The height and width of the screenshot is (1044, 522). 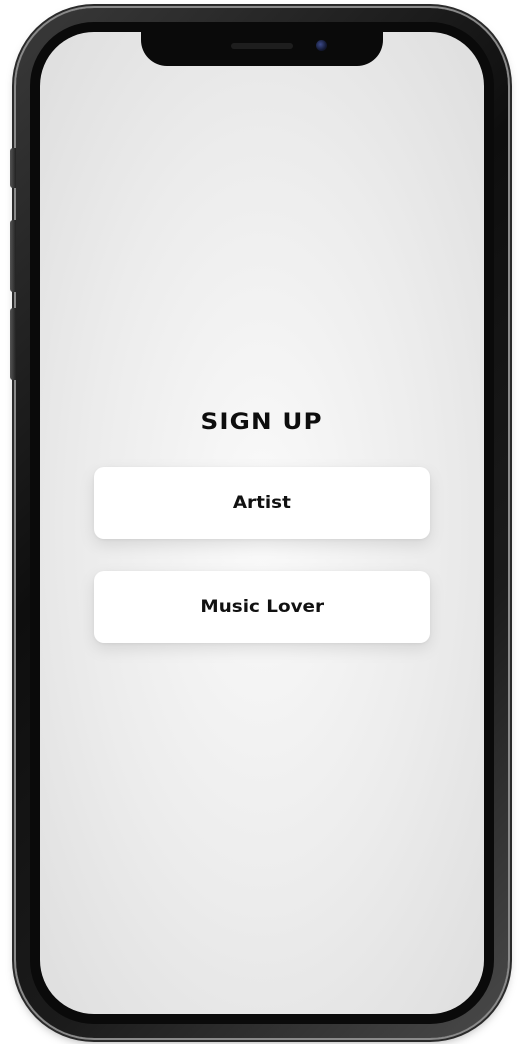 I want to click on music-lover-button: Music Lover, so click(x=262, y=607).